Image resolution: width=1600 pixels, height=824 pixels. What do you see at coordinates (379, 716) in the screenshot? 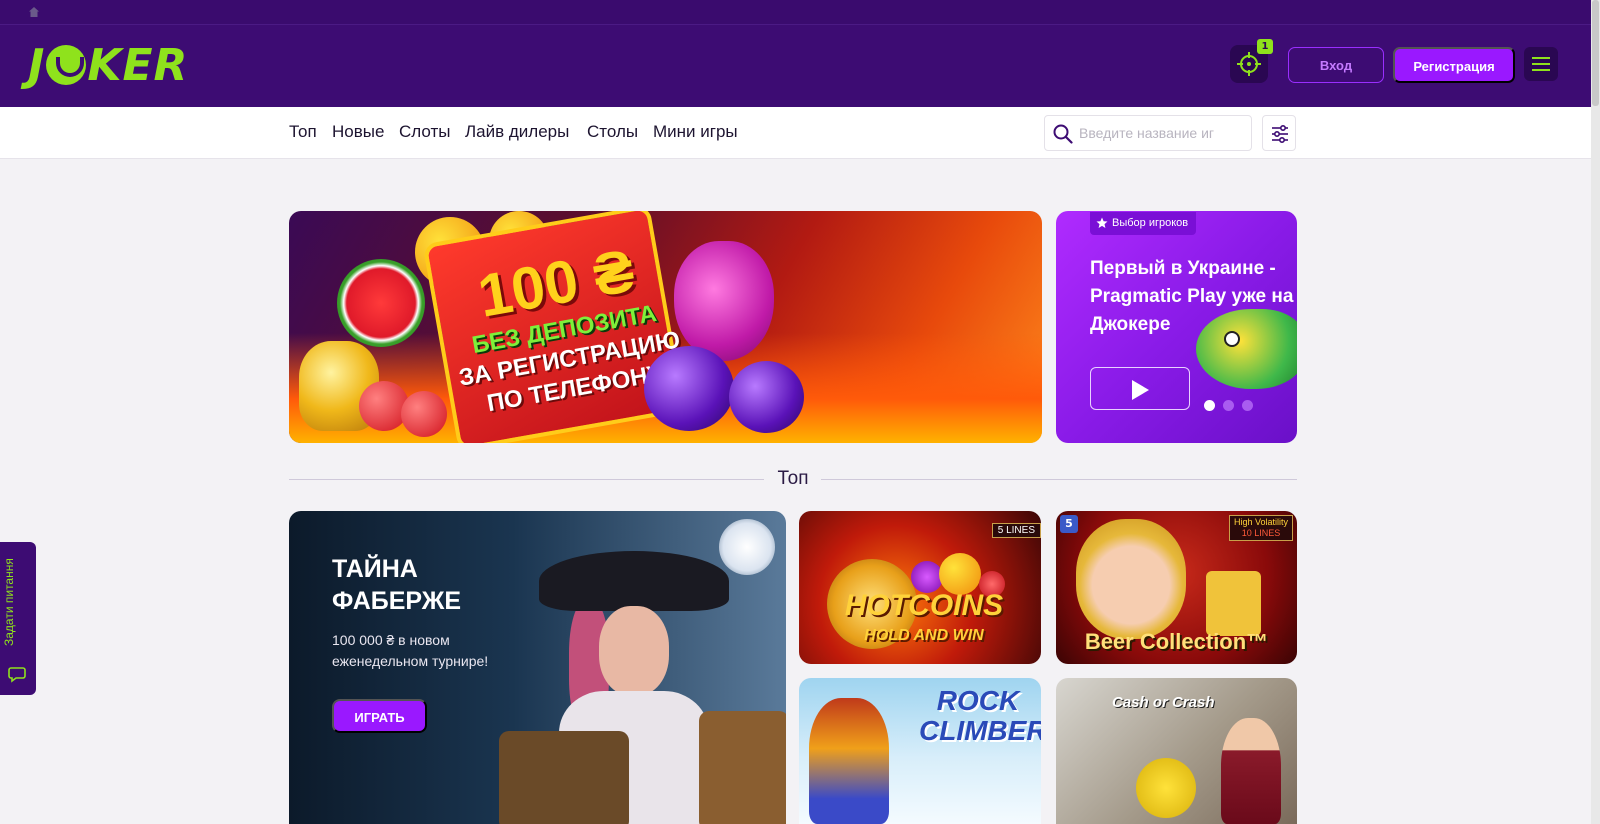
I see `play-button: ИГРАТЬ` at bounding box center [379, 716].